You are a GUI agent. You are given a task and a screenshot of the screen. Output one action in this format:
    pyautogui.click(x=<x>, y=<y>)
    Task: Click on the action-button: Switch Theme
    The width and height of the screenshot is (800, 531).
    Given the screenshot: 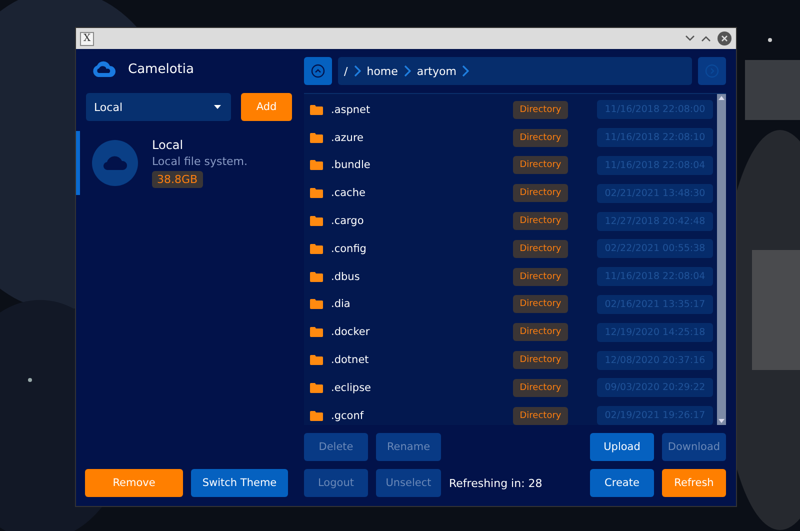 What is the action you would take?
    pyautogui.click(x=239, y=483)
    